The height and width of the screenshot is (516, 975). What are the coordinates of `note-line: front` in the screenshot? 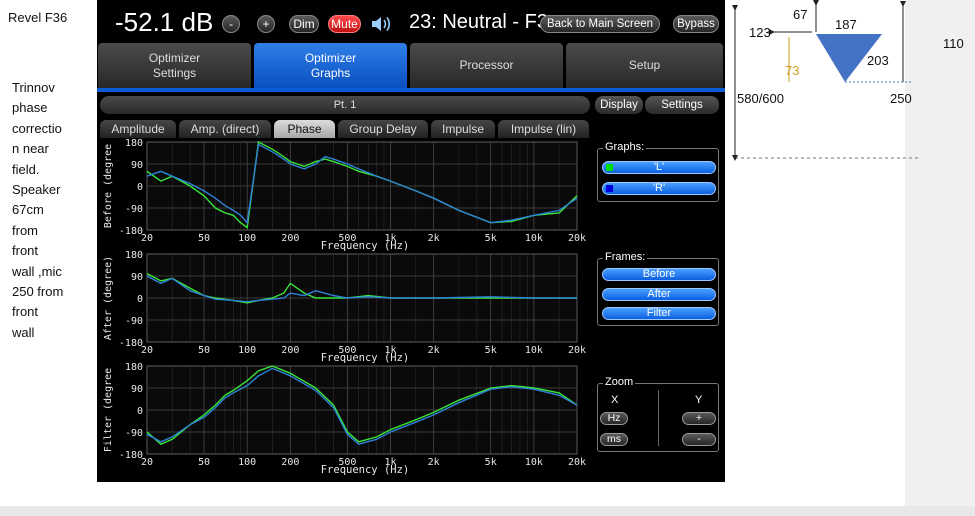 It's located at (25, 251).